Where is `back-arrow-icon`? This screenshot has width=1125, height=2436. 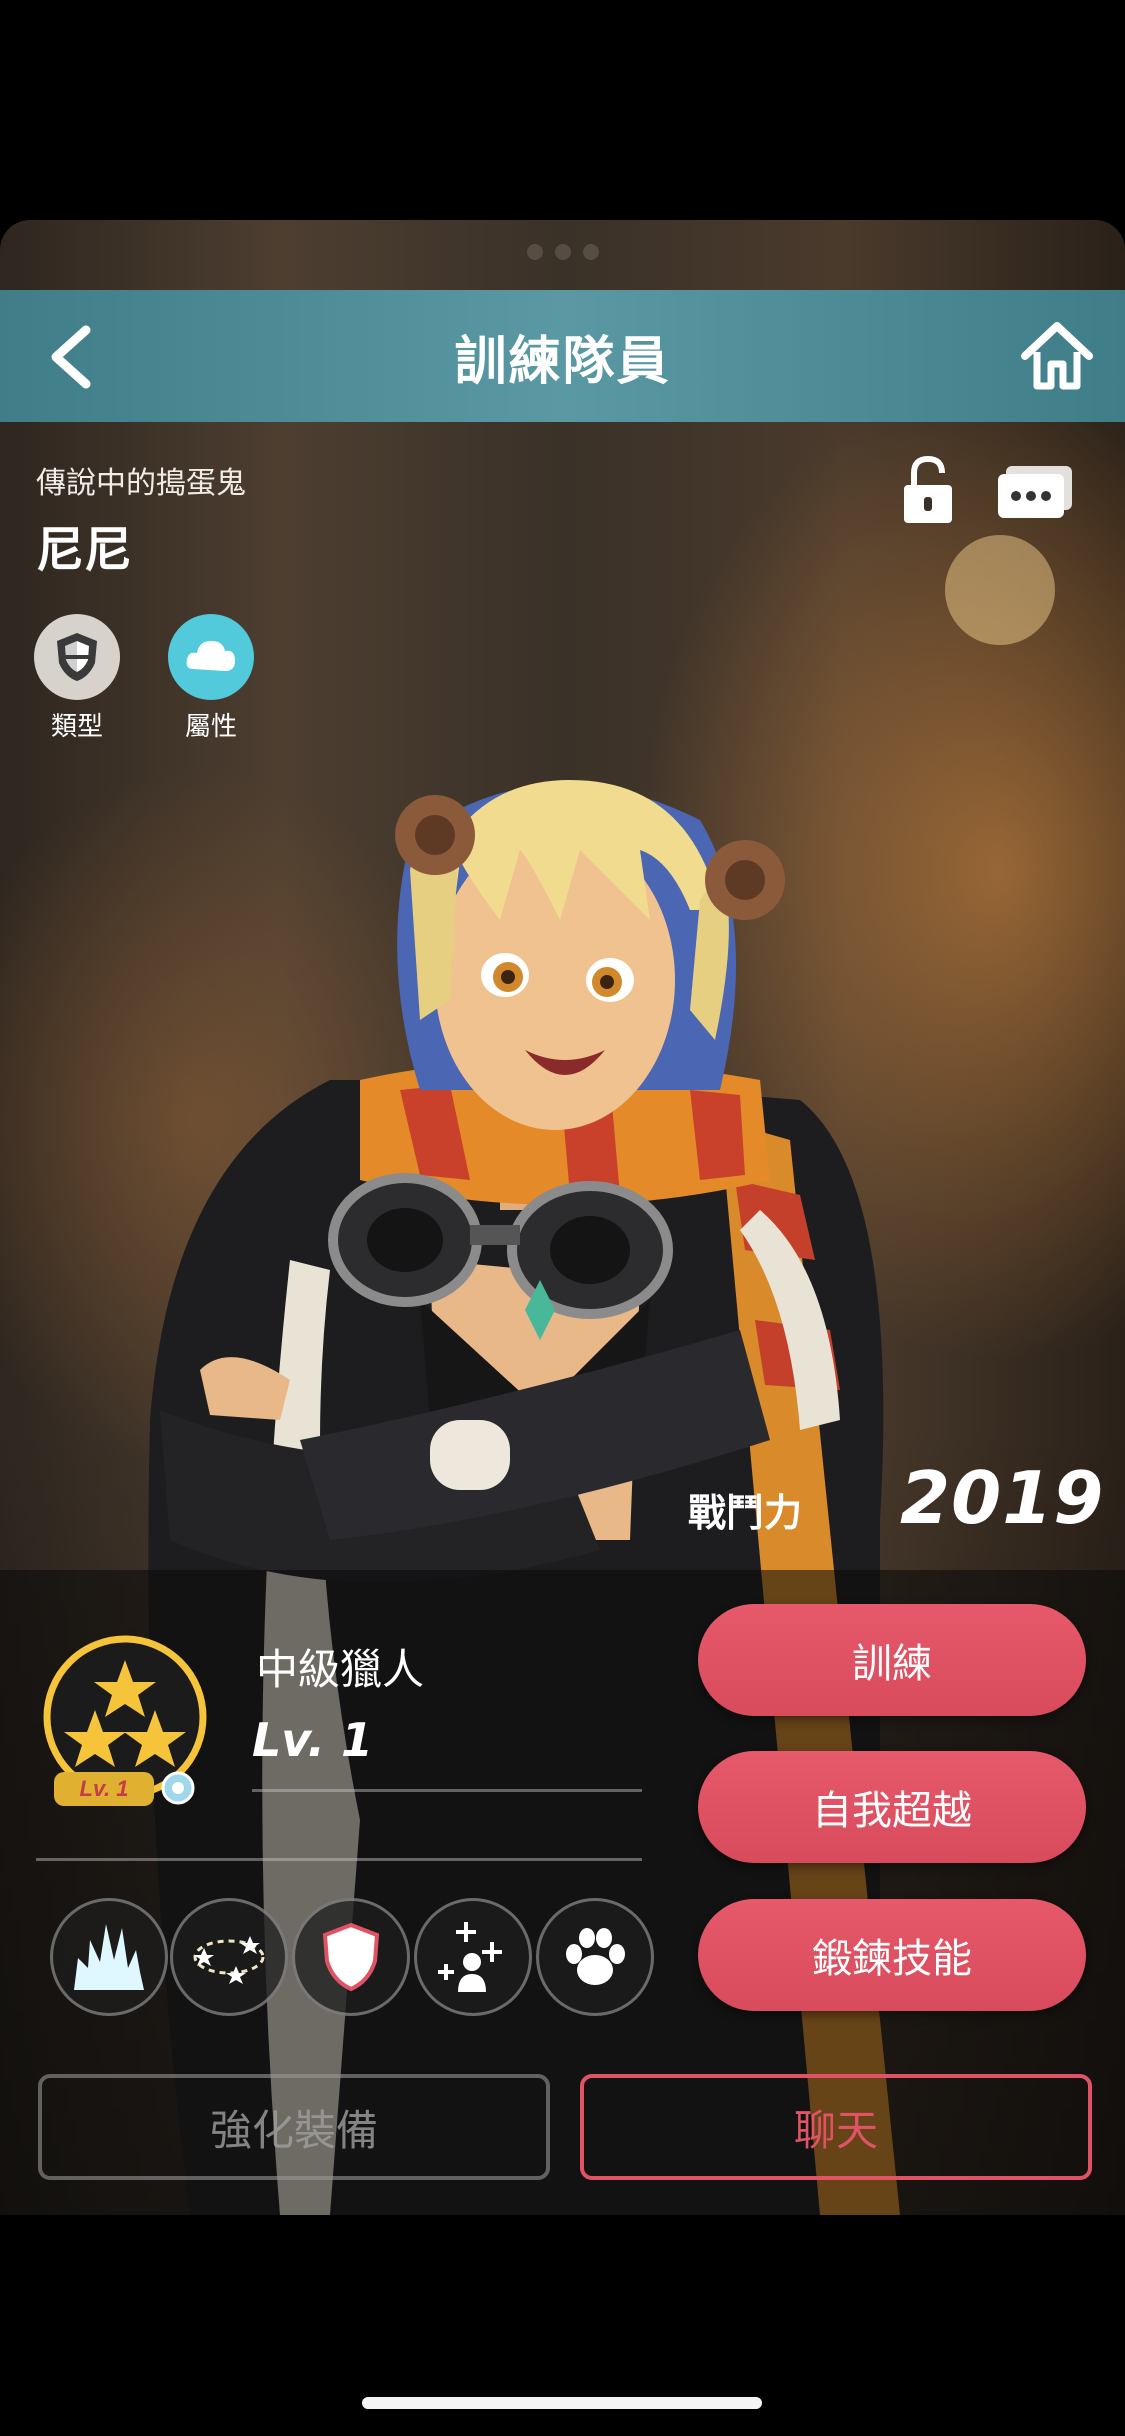 back-arrow-icon is located at coordinates (73, 357).